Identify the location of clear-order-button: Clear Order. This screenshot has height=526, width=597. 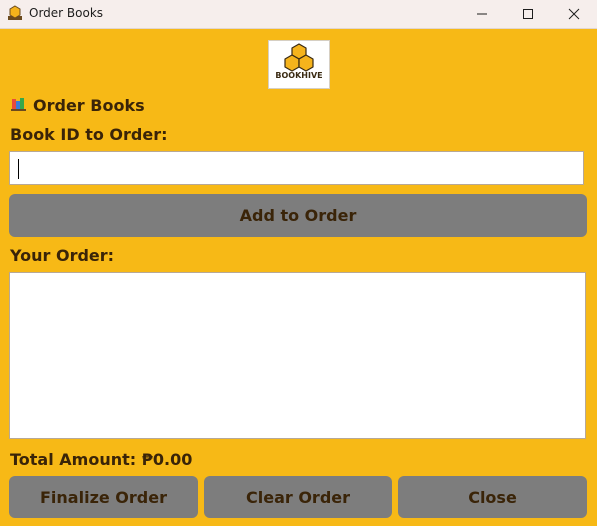
(298, 497).